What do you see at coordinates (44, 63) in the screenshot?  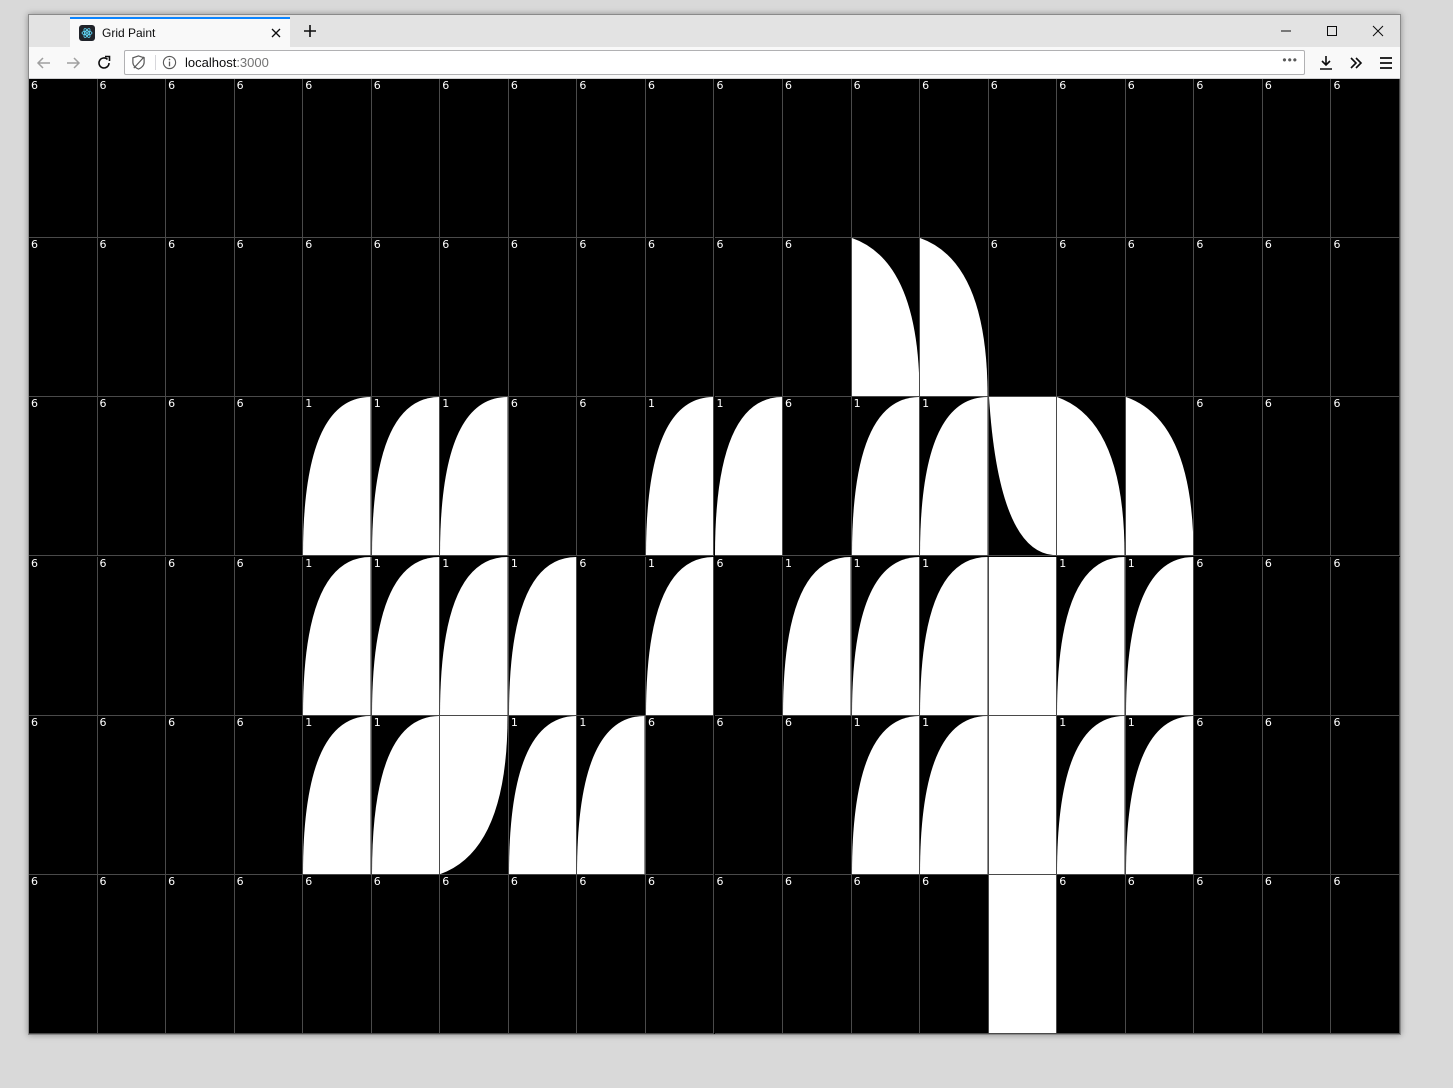 I see `back-arrow-icon` at bounding box center [44, 63].